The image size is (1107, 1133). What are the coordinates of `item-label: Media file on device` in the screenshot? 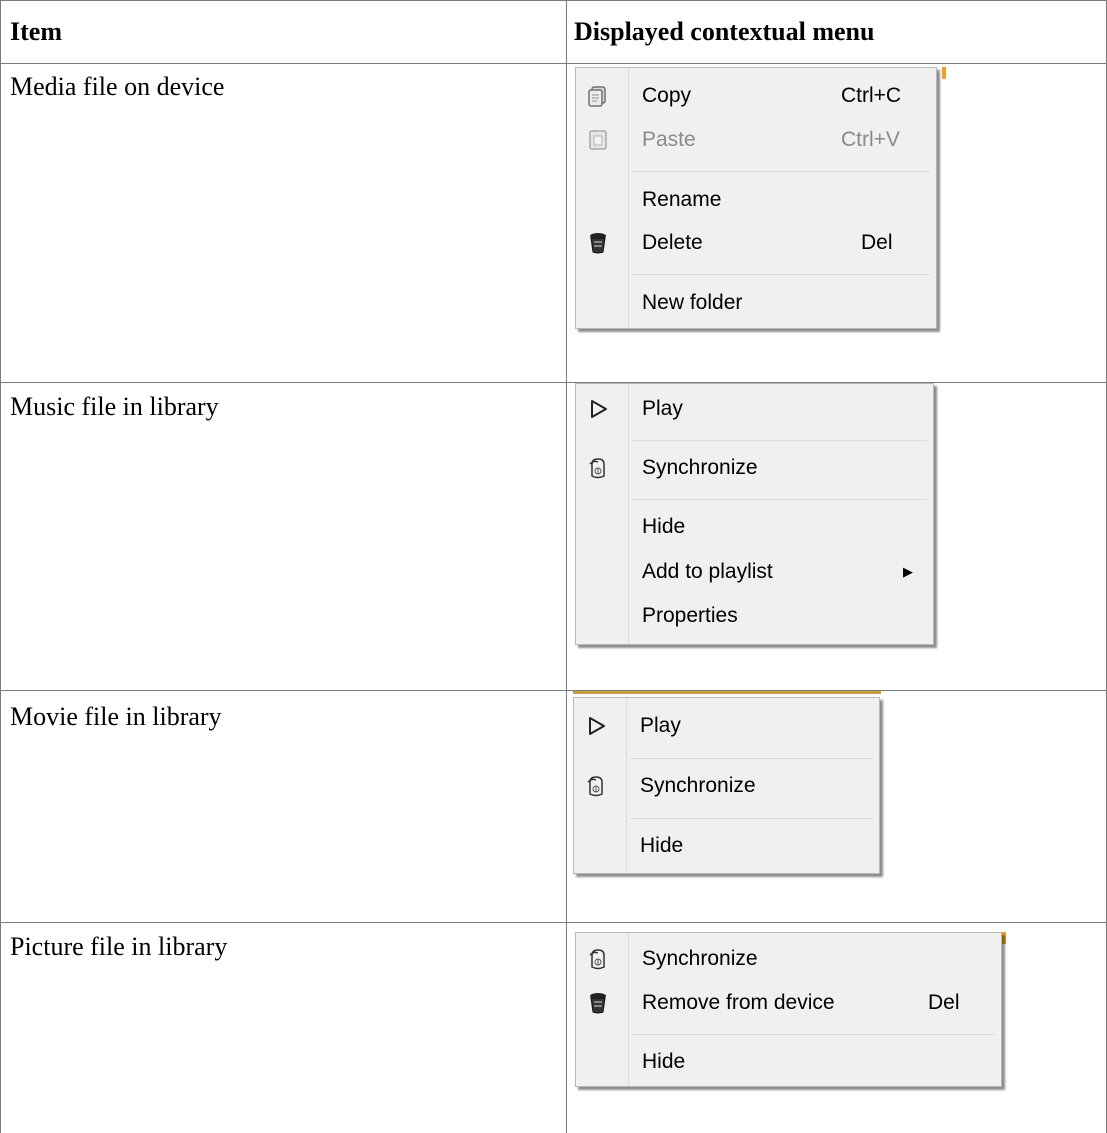 It's located at (117, 86).